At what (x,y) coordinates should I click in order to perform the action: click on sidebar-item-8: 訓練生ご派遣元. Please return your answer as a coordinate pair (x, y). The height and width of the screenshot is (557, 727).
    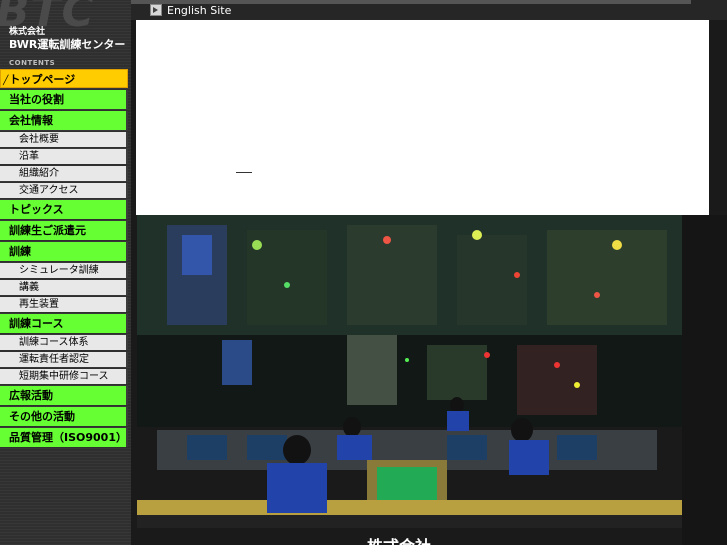
    Looking at the image, I should click on (64, 230).